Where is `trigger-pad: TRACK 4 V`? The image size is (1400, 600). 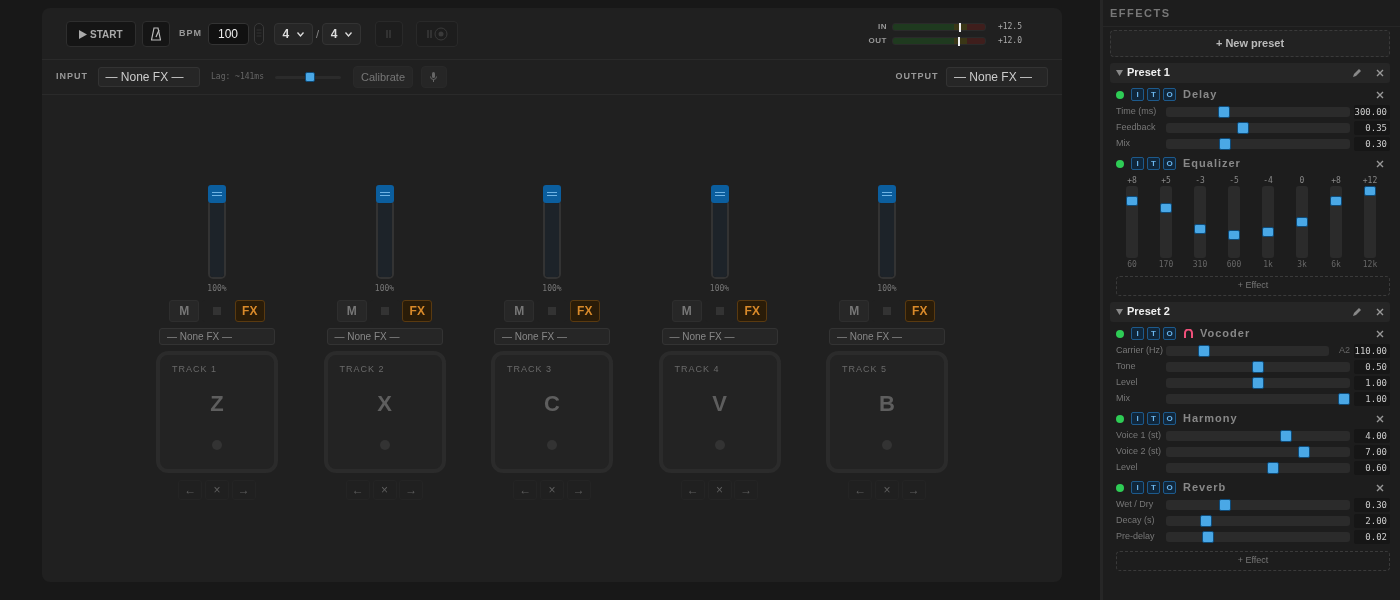 trigger-pad: TRACK 4 V is located at coordinates (719, 412).